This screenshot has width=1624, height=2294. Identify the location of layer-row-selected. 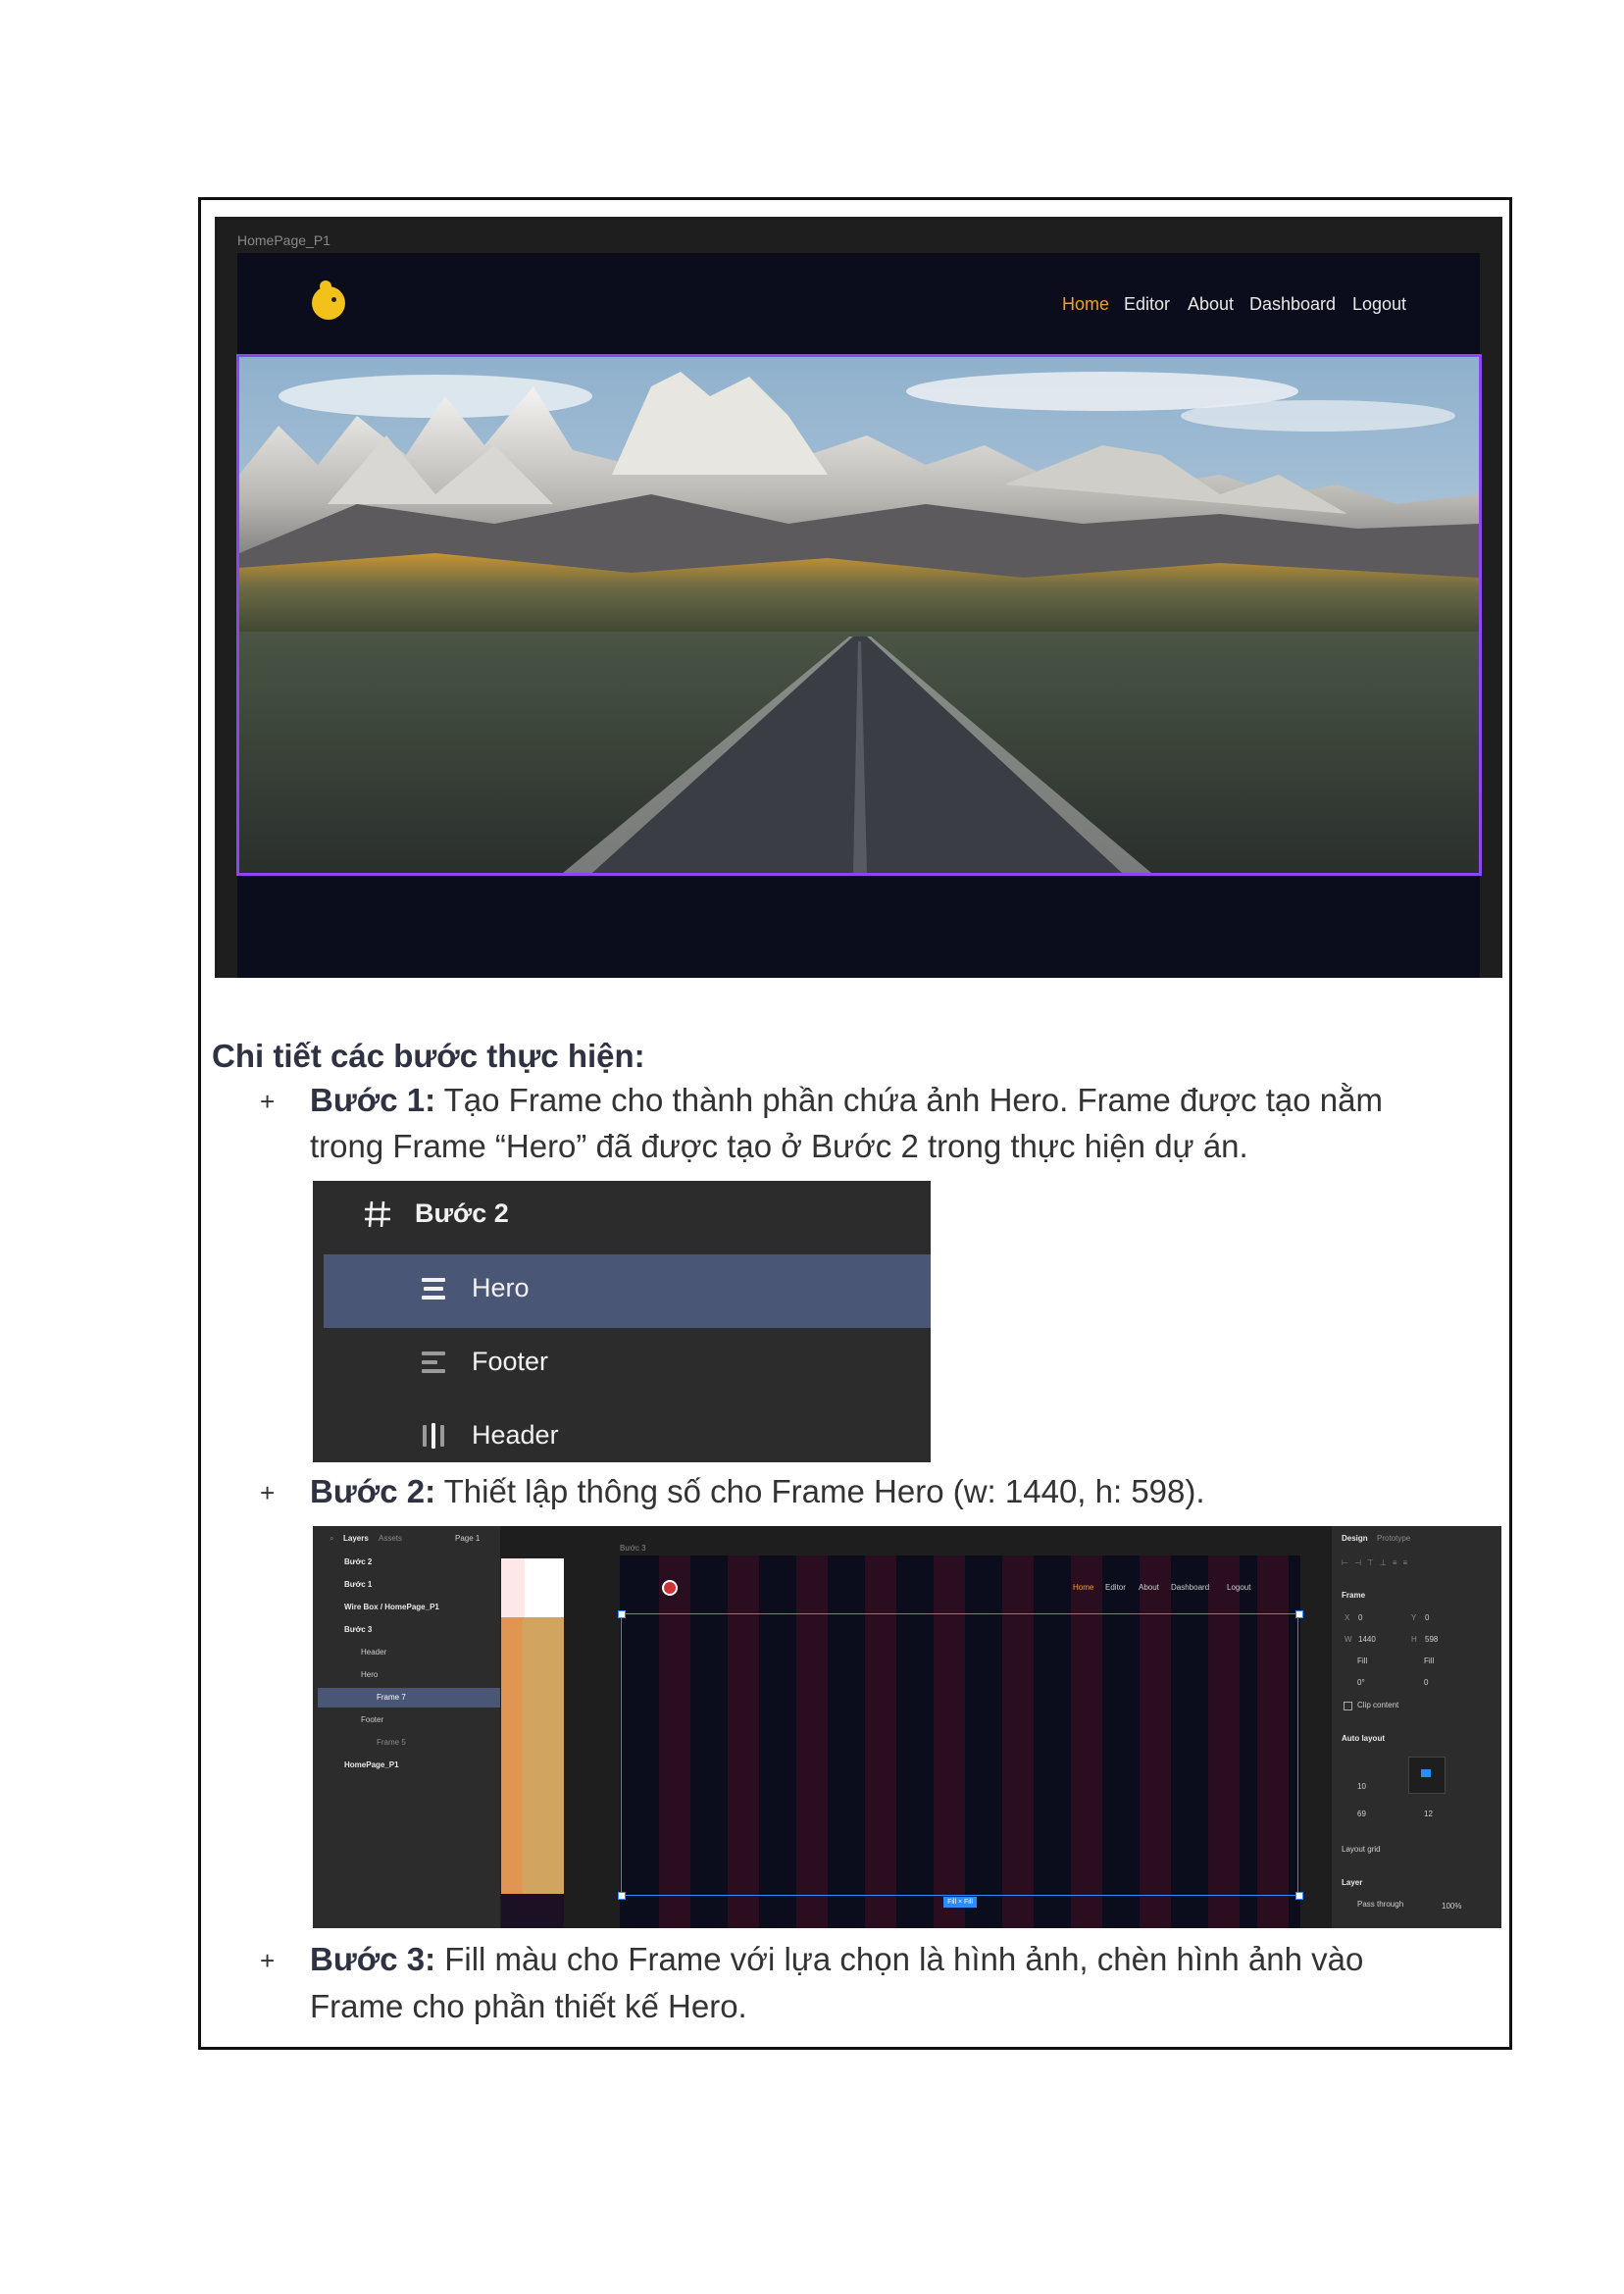
(627, 1291).